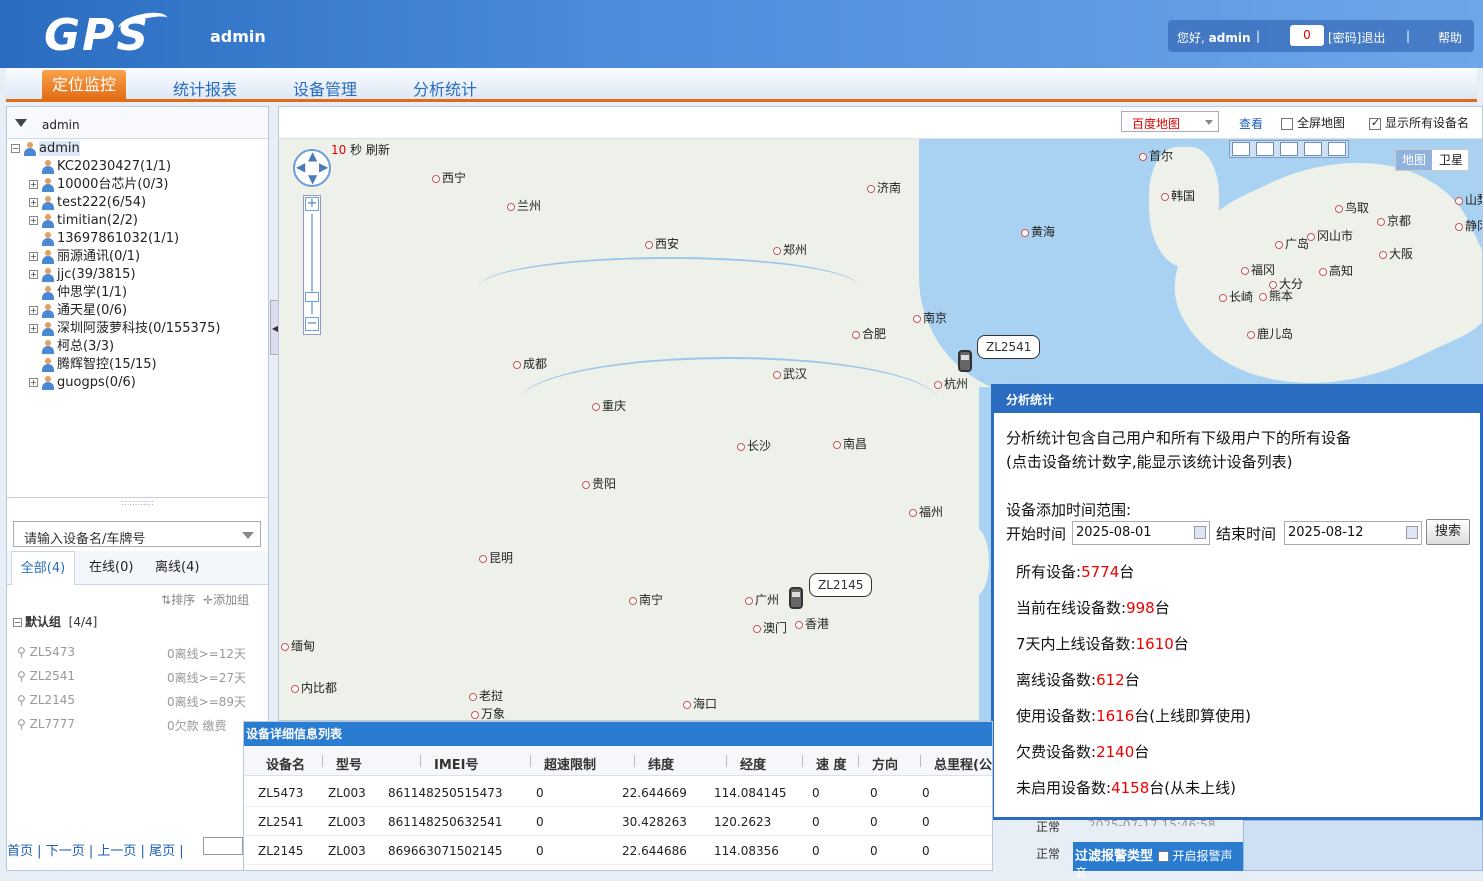 Image resolution: width=1483 pixels, height=881 pixels. I want to click on ruler-icon, so click(1289, 149).